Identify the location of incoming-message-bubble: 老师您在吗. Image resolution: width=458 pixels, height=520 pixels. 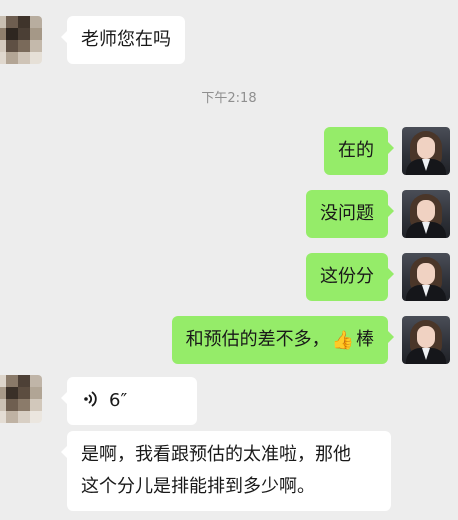
(123, 40).